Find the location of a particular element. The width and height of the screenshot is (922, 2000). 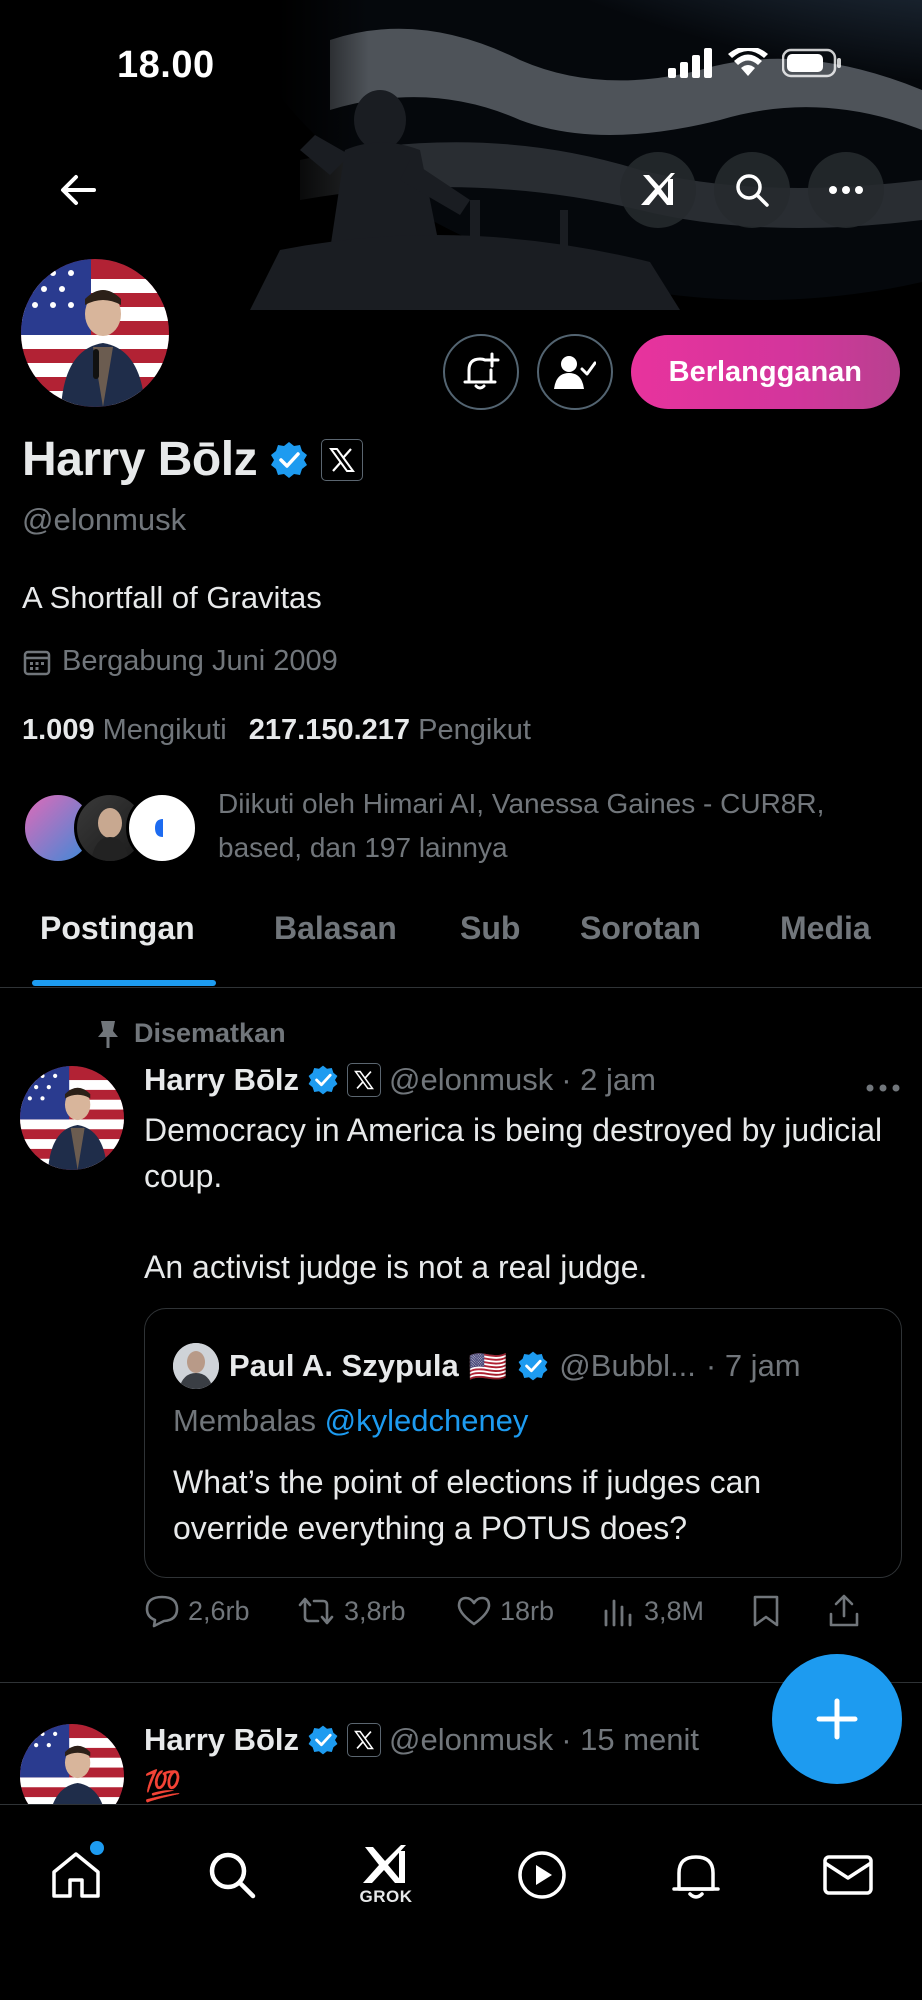

profile-actions: Berlangganan is located at coordinates (671, 372).